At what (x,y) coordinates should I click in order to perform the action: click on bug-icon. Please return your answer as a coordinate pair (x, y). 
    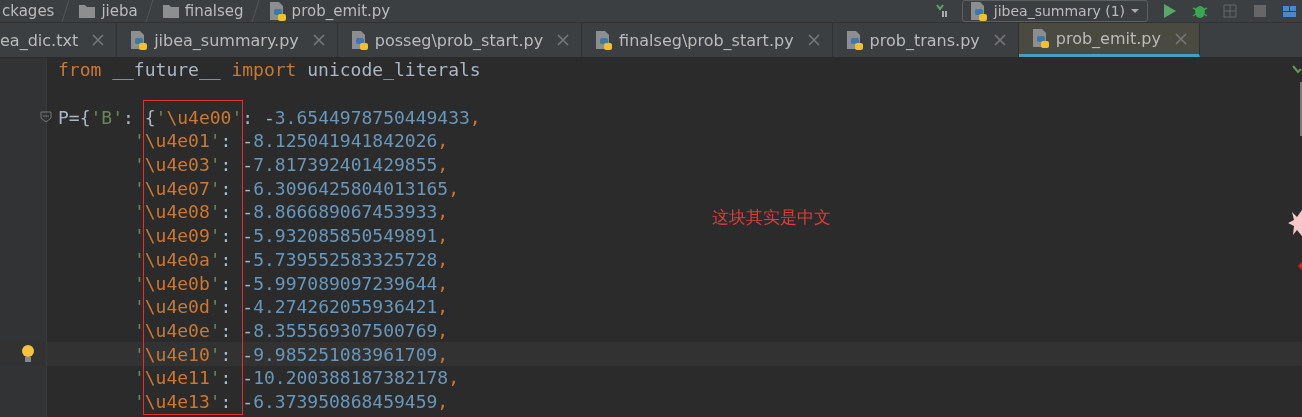
    Looking at the image, I should click on (1200, 11).